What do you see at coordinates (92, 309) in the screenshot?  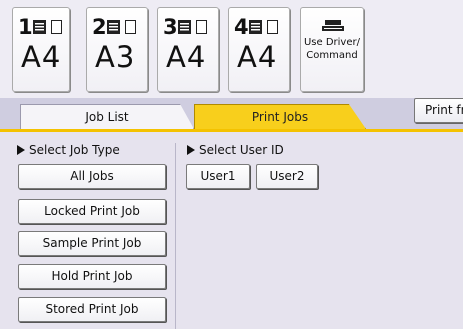 I see `stored-print-job-button: Stored Print Job` at bounding box center [92, 309].